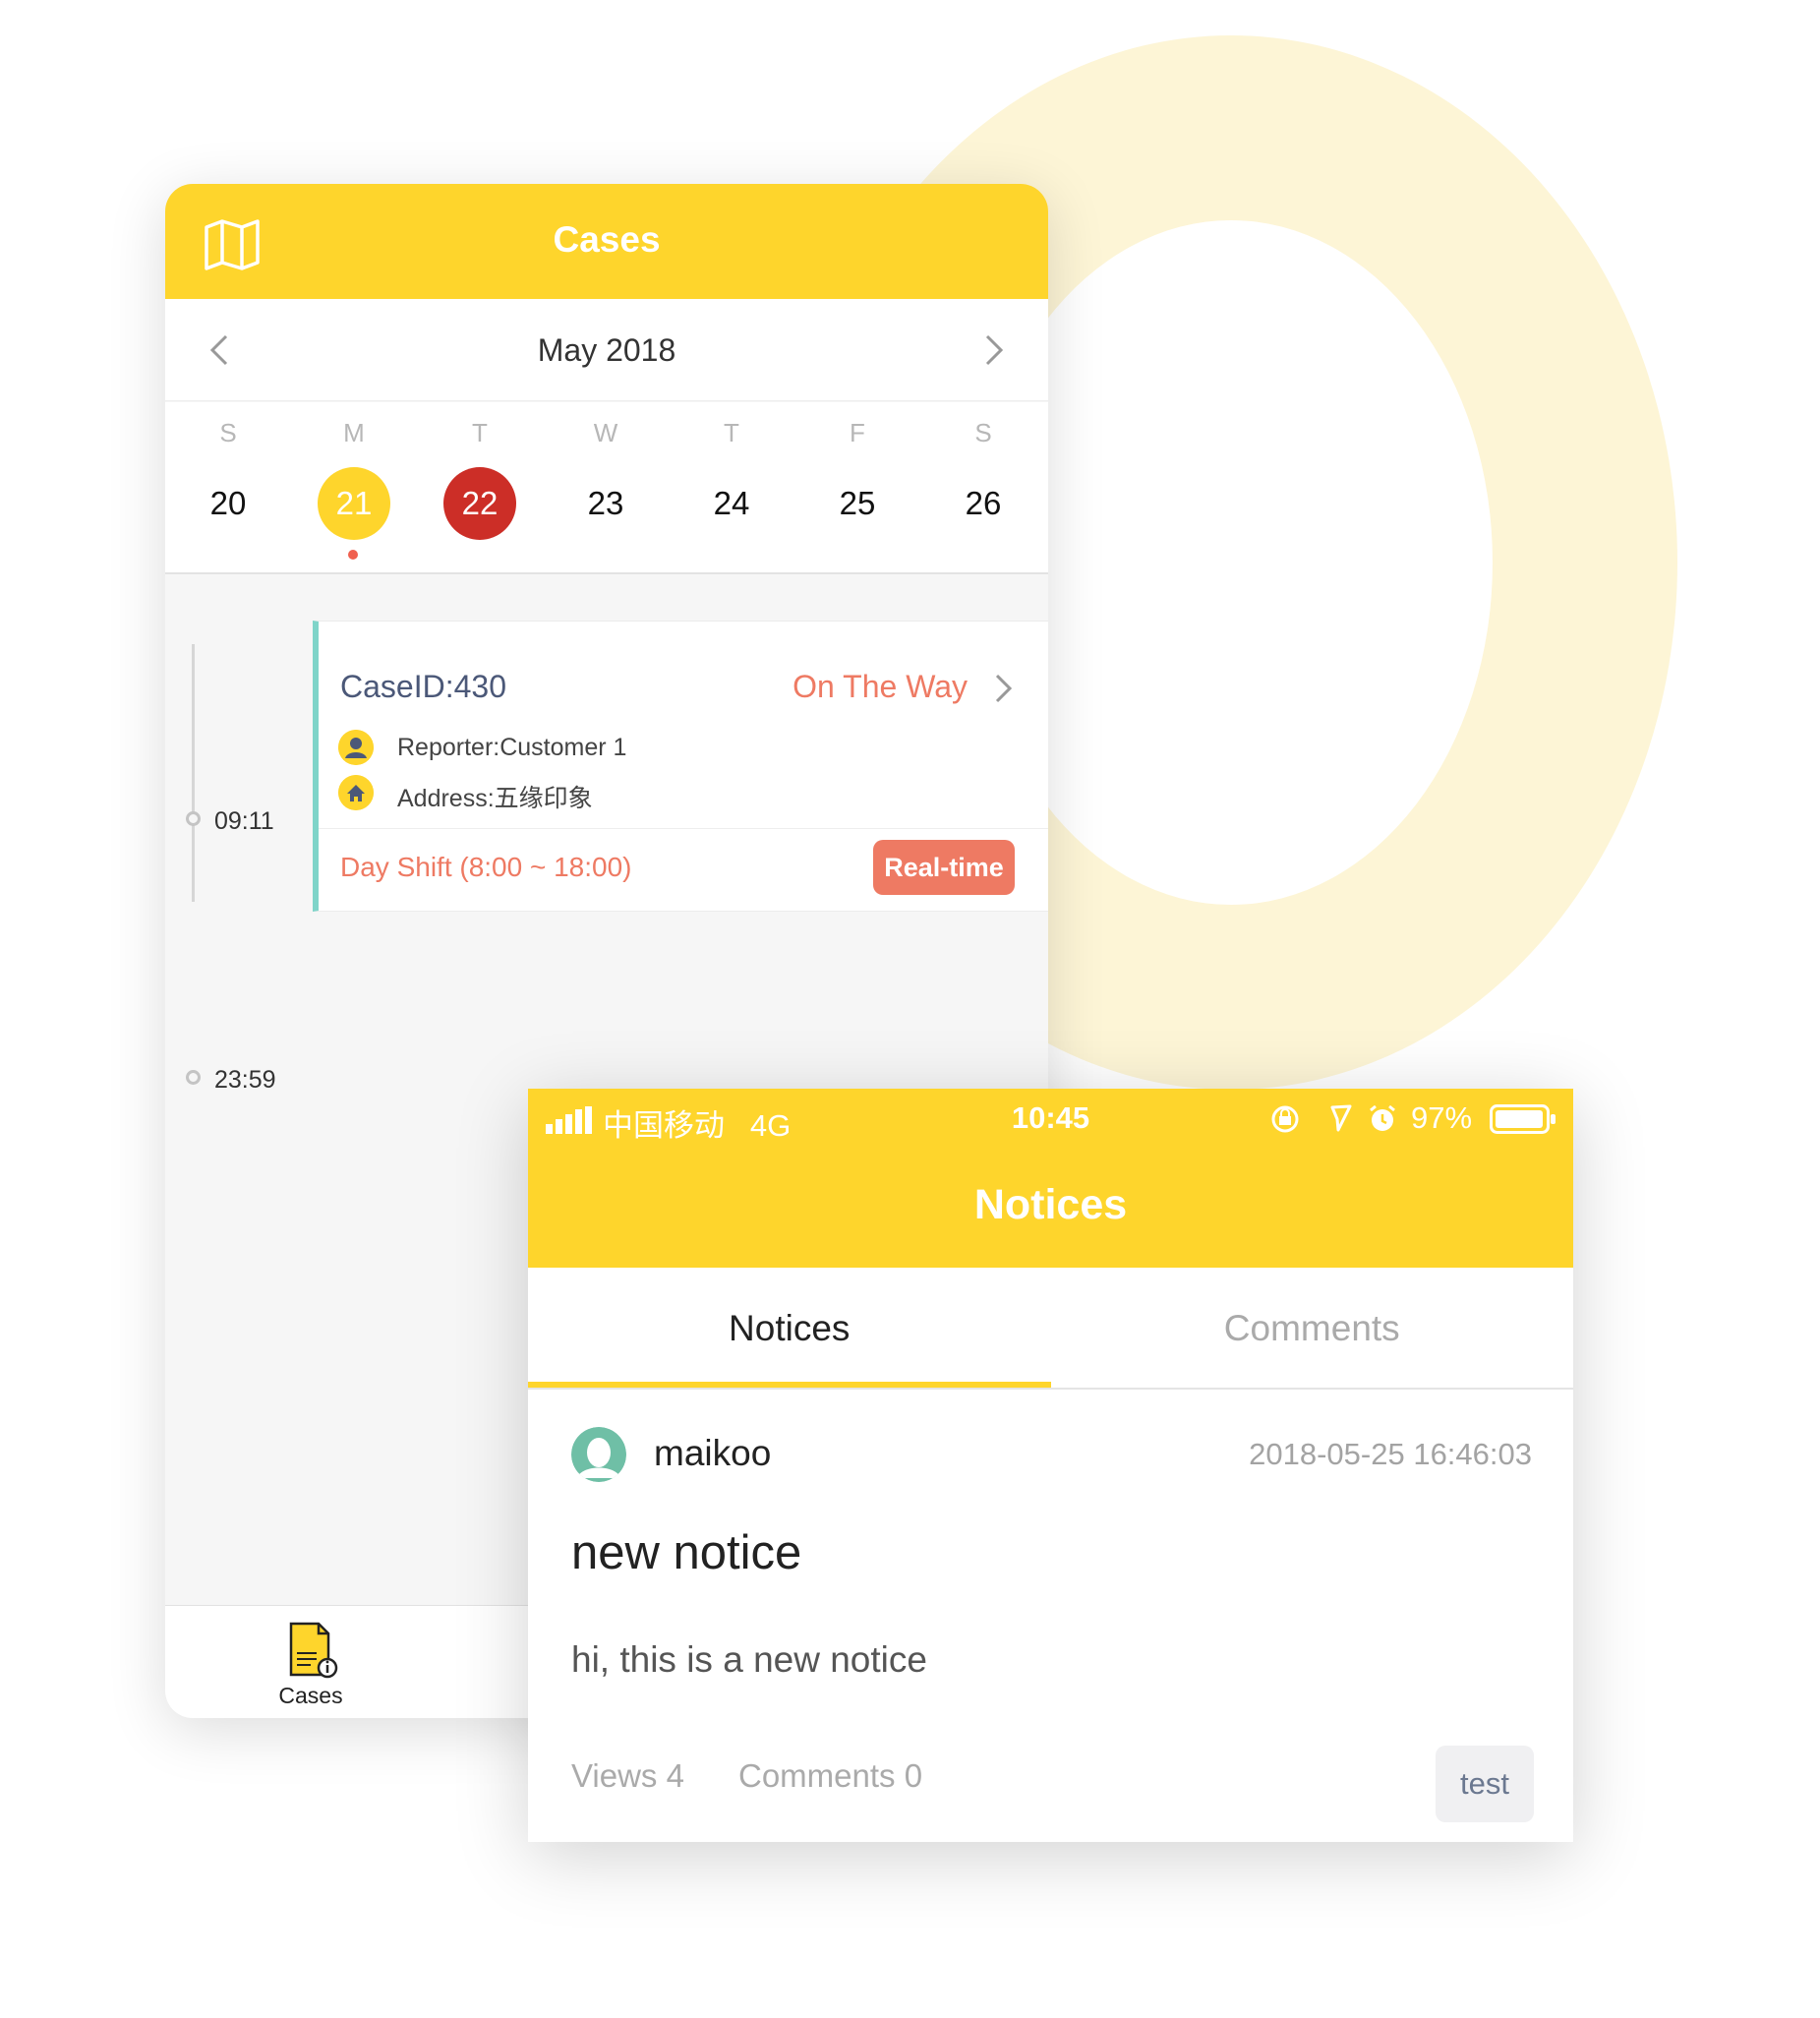  What do you see at coordinates (1285, 1119) in the screenshot?
I see `rotation-lock-icon` at bounding box center [1285, 1119].